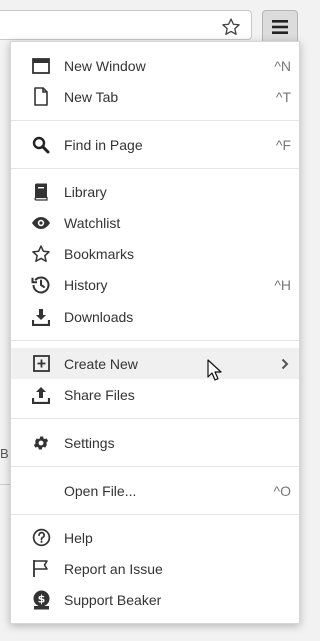  What do you see at coordinates (41, 145) in the screenshot?
I see `search-icon` at bounding box center [41, 145].